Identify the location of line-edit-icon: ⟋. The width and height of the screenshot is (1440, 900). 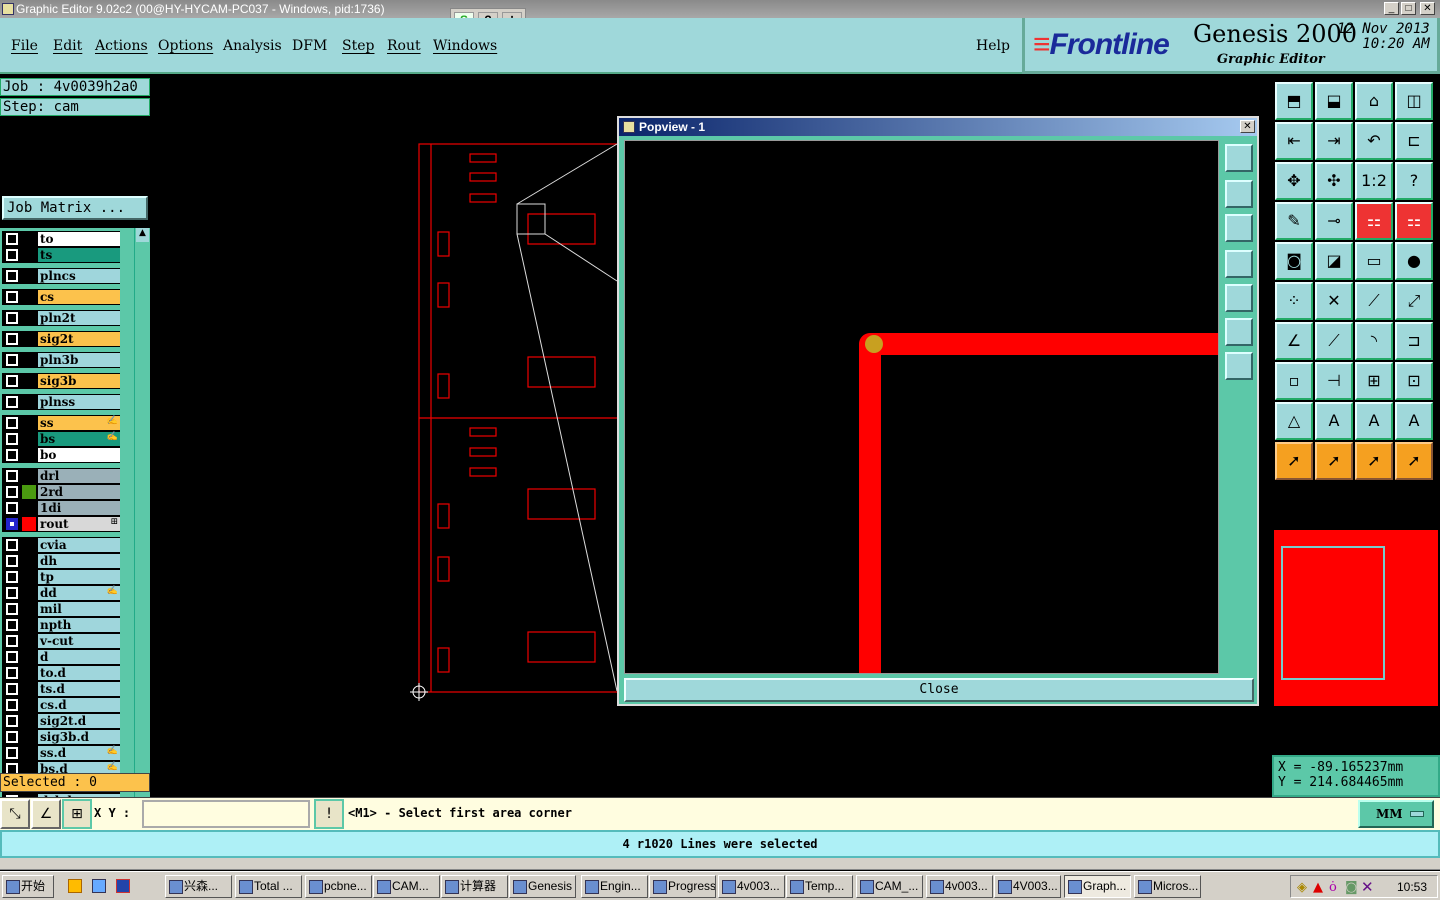
(1334, 341).